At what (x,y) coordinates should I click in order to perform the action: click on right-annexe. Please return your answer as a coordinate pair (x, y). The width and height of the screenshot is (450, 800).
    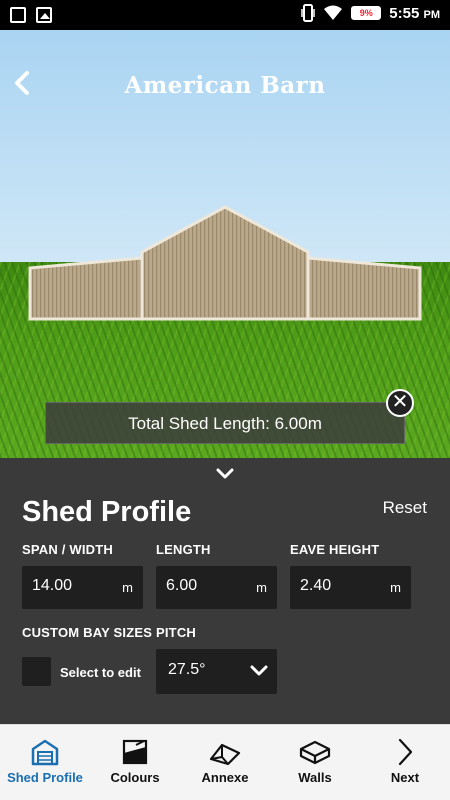
    Looking at the image, I should click on (364, 288).